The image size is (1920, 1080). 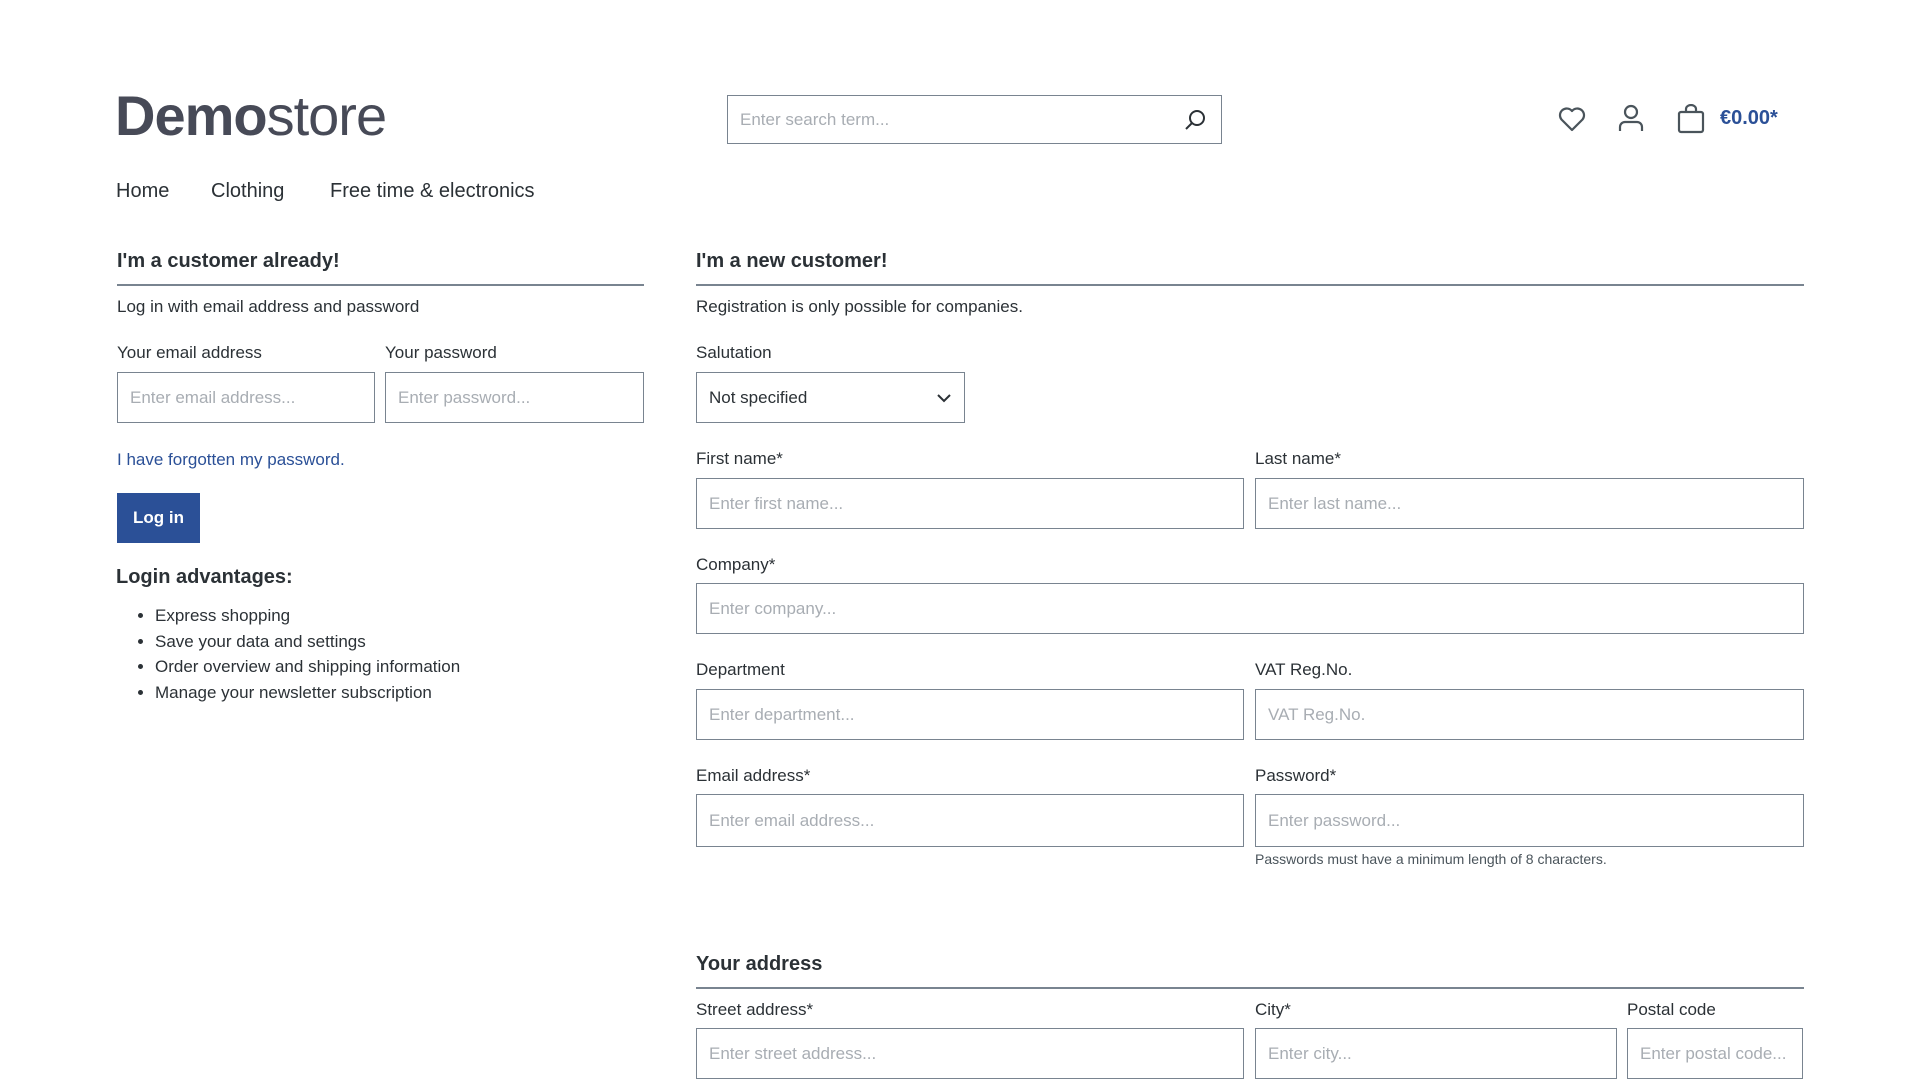 What do you see at coordinates (1304, 669) in the screenshot?
I see `vat-label: VAT Reg.No.` at bounding box center [1304, 669].